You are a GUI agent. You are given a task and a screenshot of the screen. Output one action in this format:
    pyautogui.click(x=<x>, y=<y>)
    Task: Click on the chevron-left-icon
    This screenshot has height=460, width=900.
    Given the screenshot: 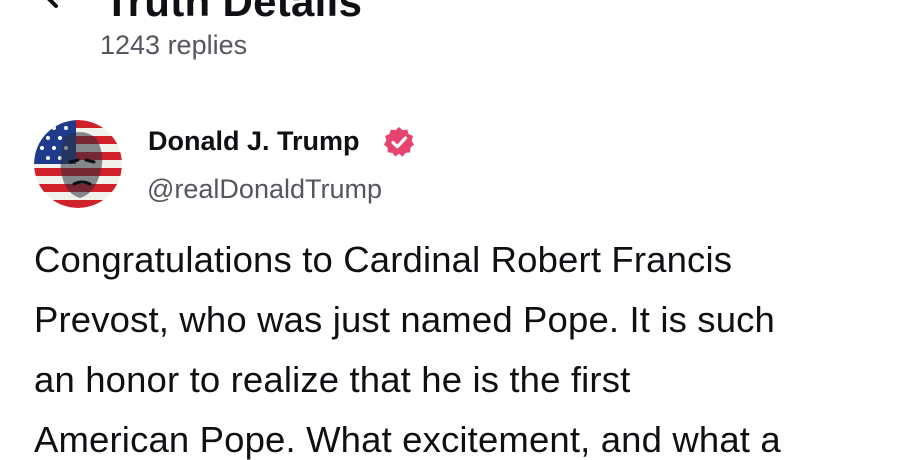 What is the action you would take?
    pyautogui.click(x=52, y=4)
    